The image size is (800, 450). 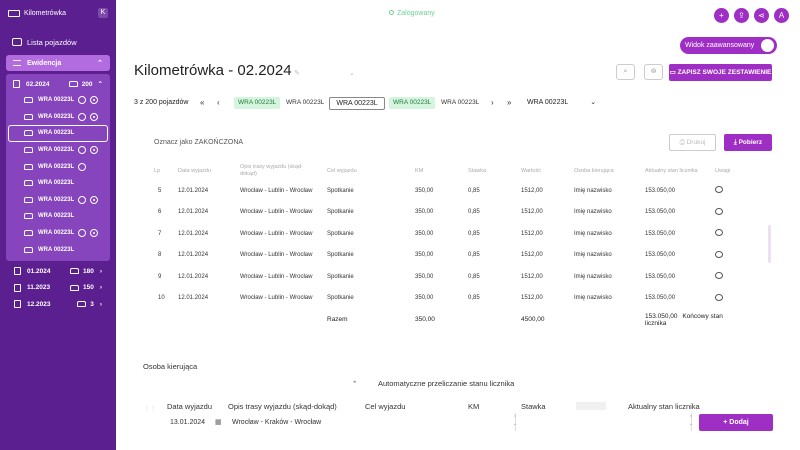 What do you see at coordinates (39, 271) in the screenshot?
I see `month-label: 01.2024` at bounding box center [39, 271].